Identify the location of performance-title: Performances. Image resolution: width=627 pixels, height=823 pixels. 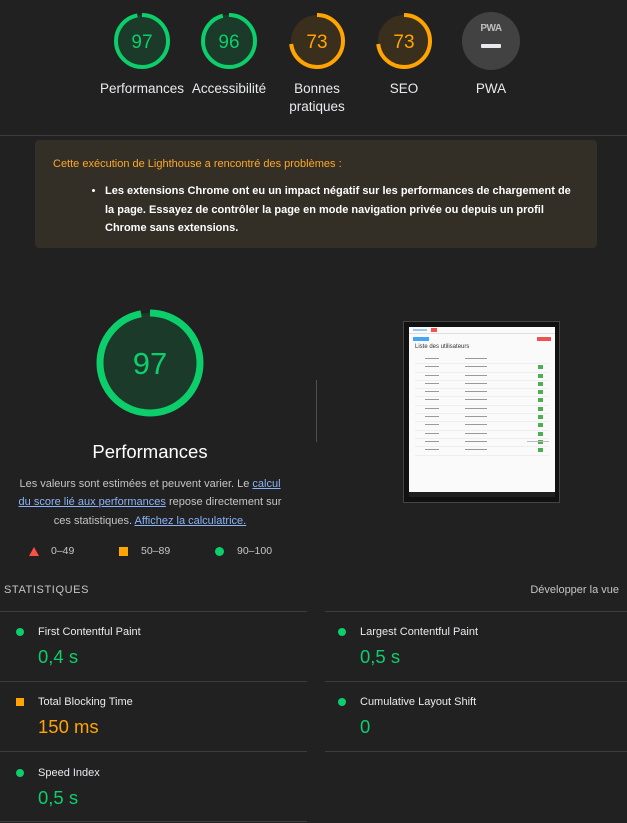
(150, 451).